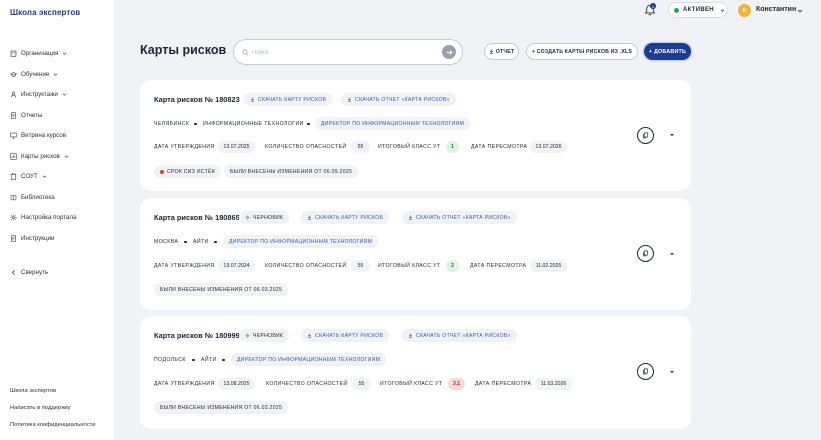  Describe the element at coordinates (49, 217) in the screenshot. I see `sidebar-item-label: Настройка портала` at that location.